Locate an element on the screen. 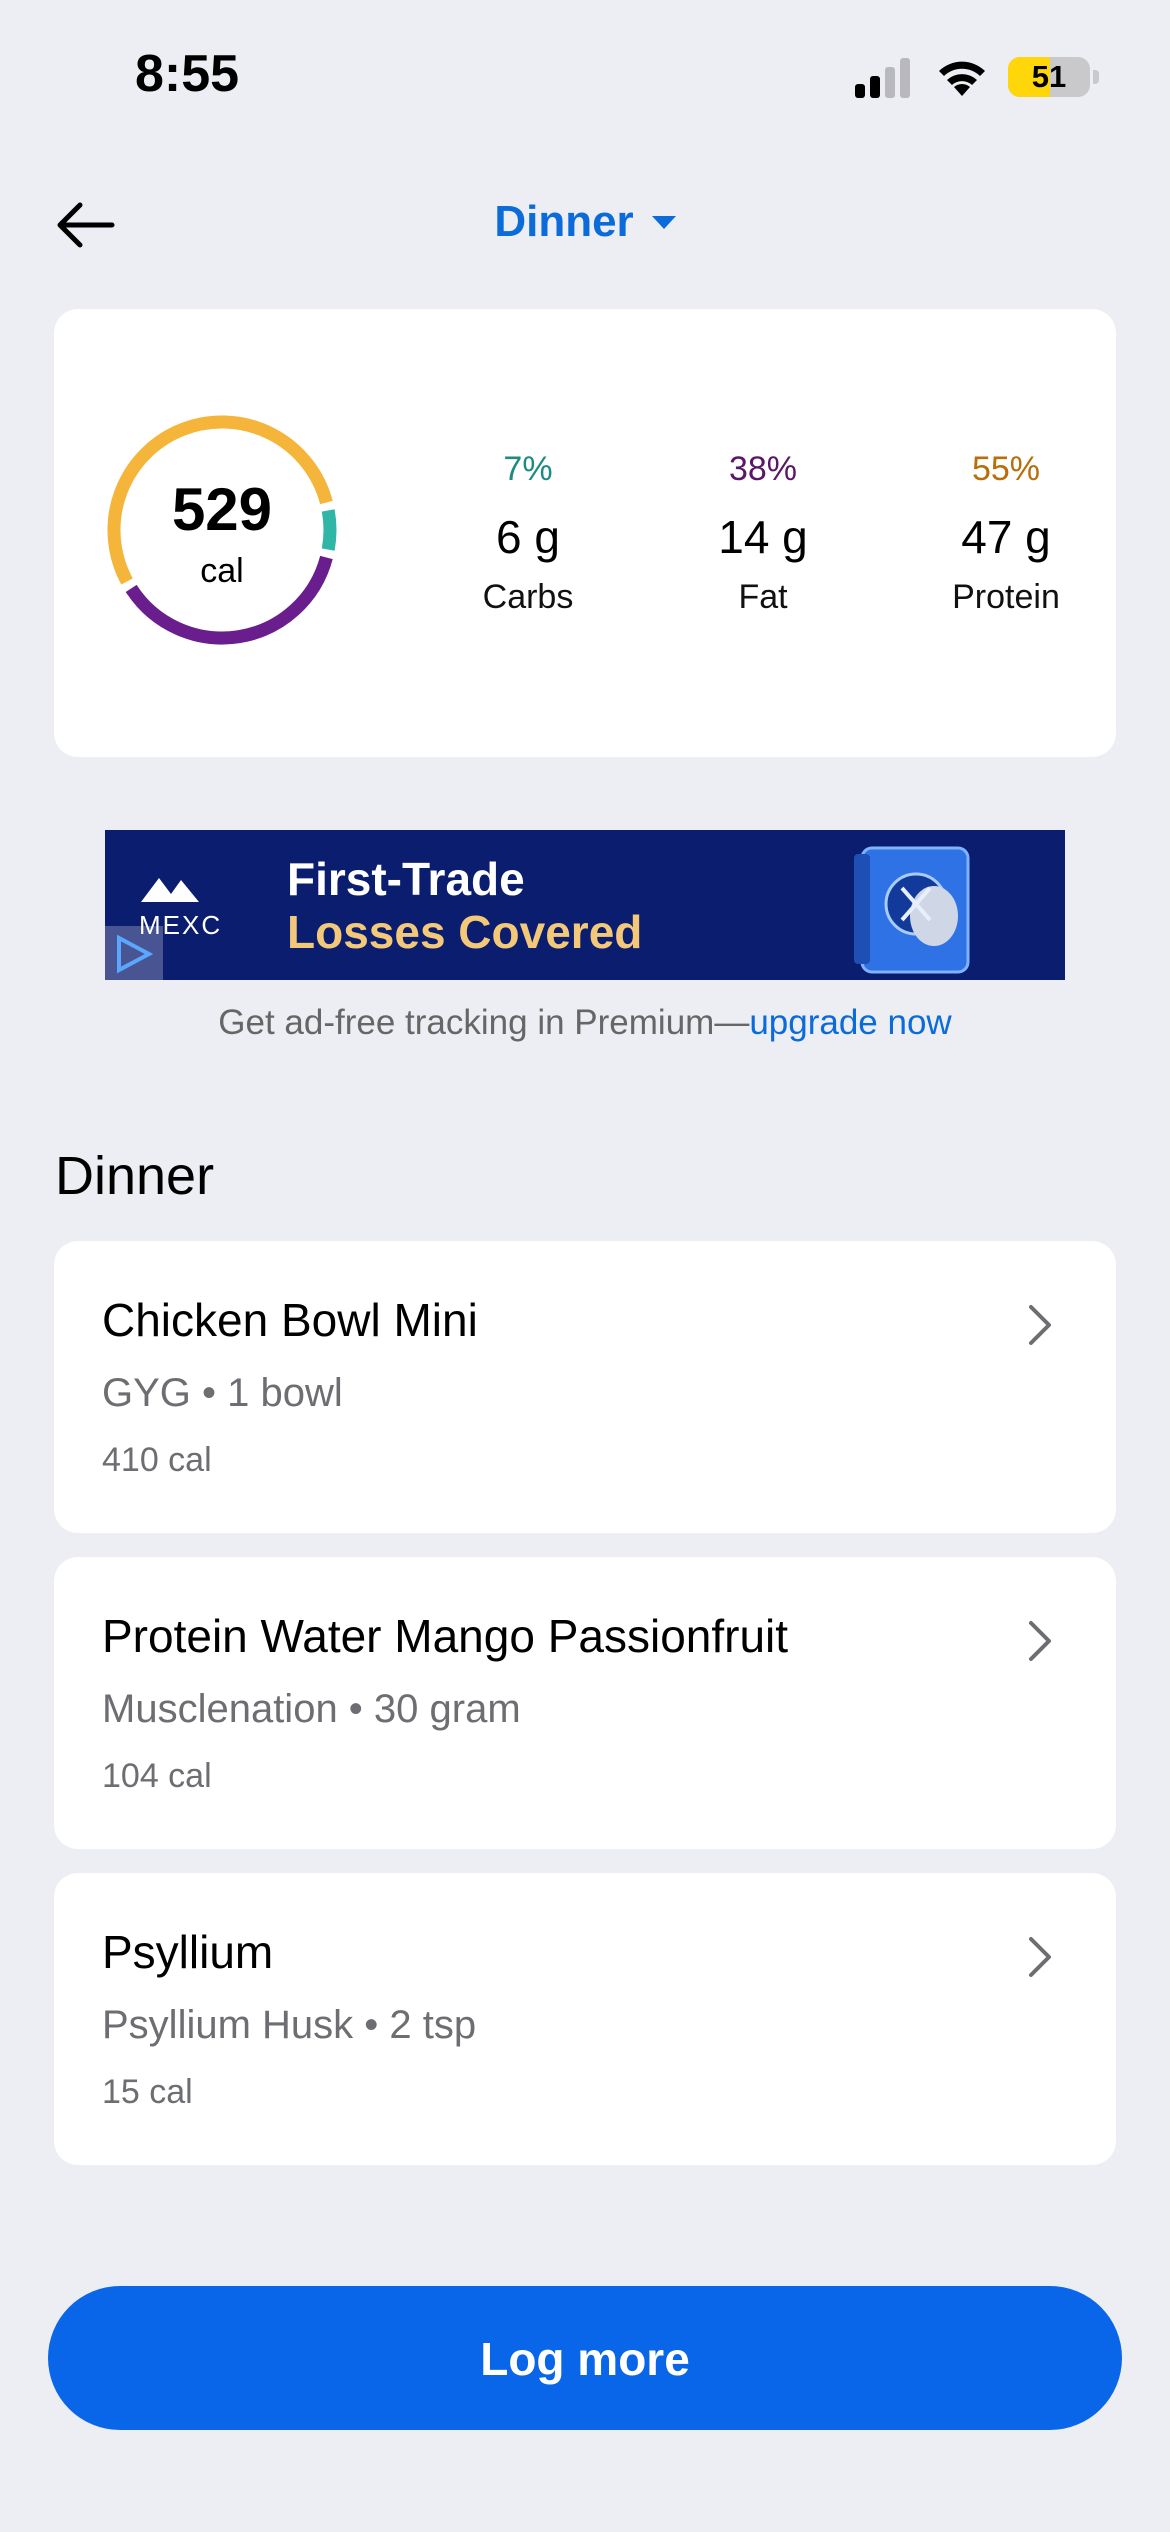 This screenshot has height=2532, width=1170. macro-carbs-grams: 6 g is located at coordinates (528, 537).